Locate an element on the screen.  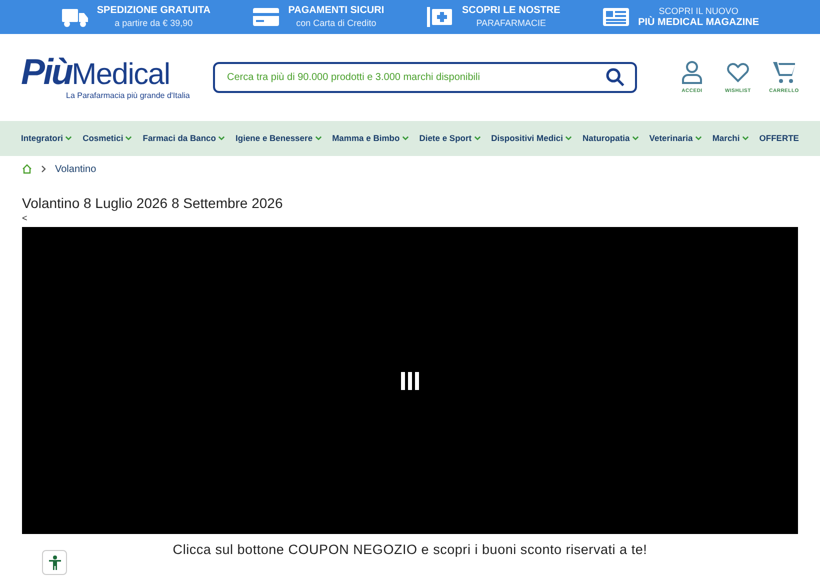
nav-item: Naturopatia is located at coordinates (610, 138).